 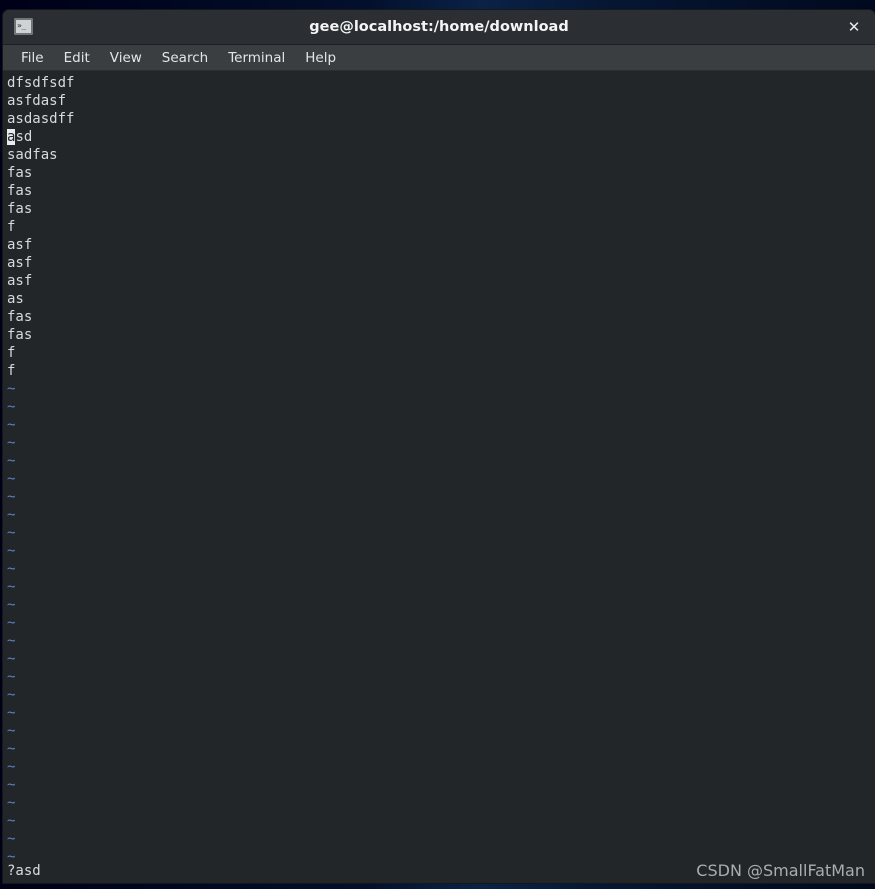 What do you see at coordinates (441, 137) in the screenshot?
I see `editor-line: asd` at bounding box center [441, 137].